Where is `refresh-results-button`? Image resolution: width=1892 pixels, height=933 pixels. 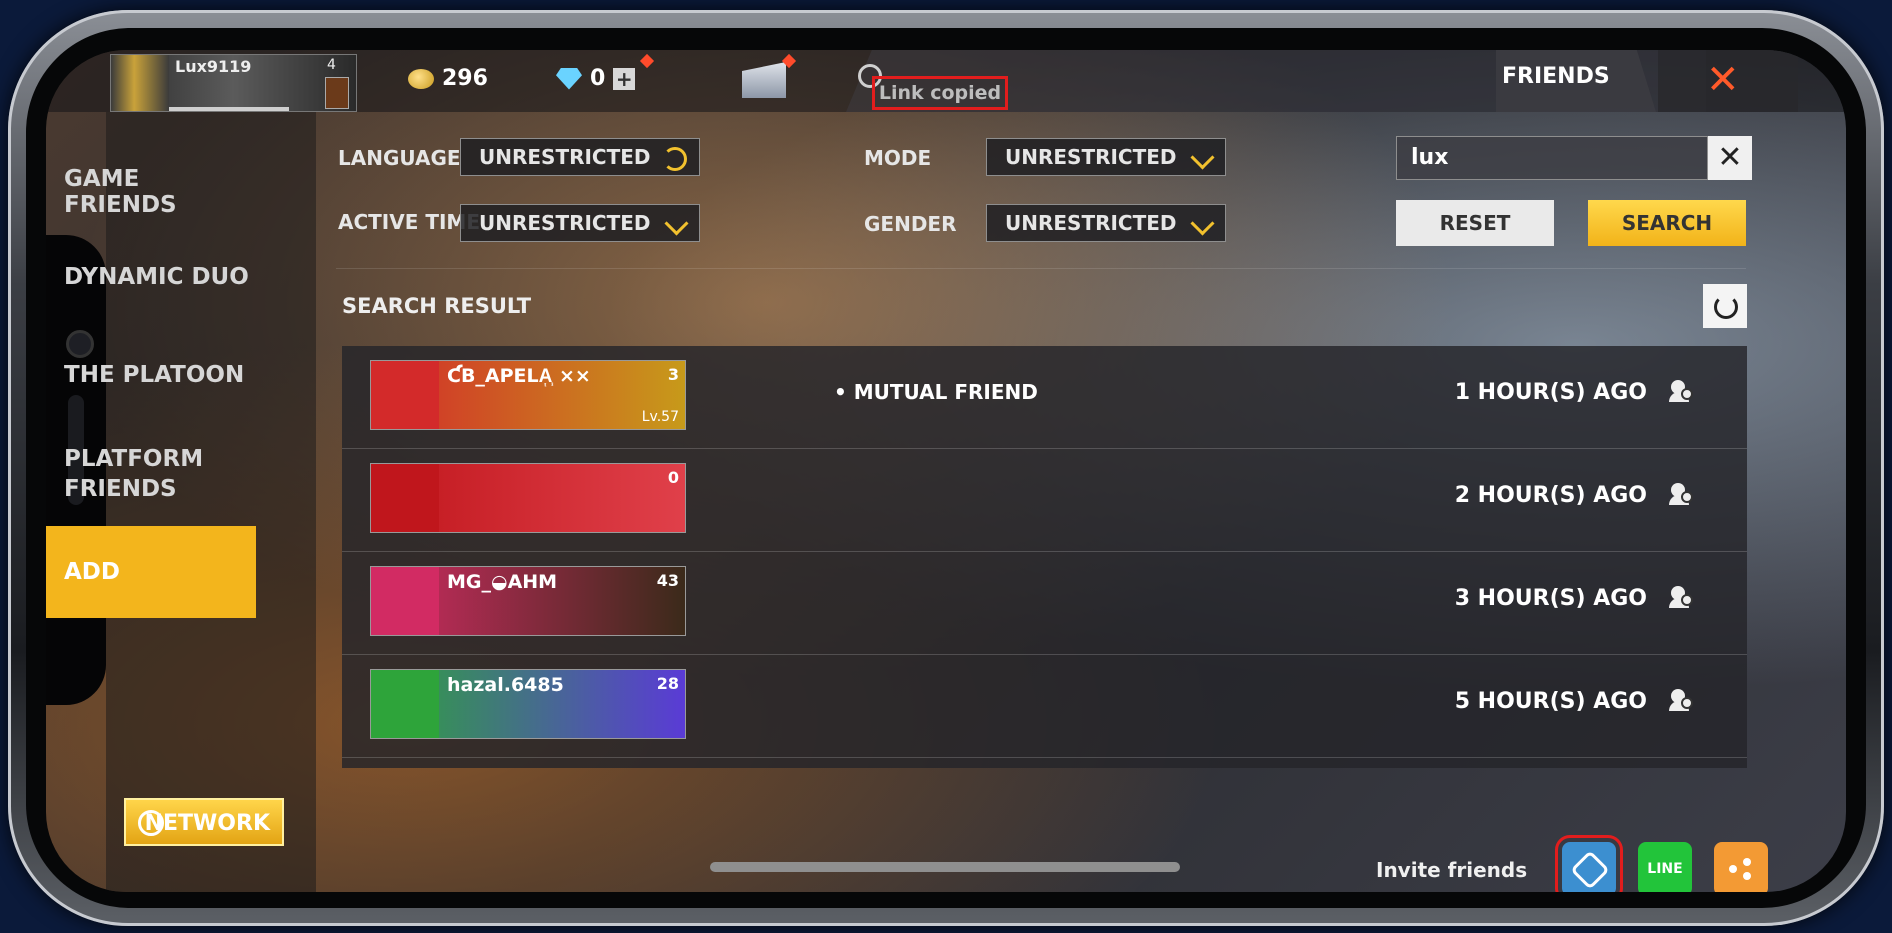
refresh-results-button is located at coordinates (1725, 306).